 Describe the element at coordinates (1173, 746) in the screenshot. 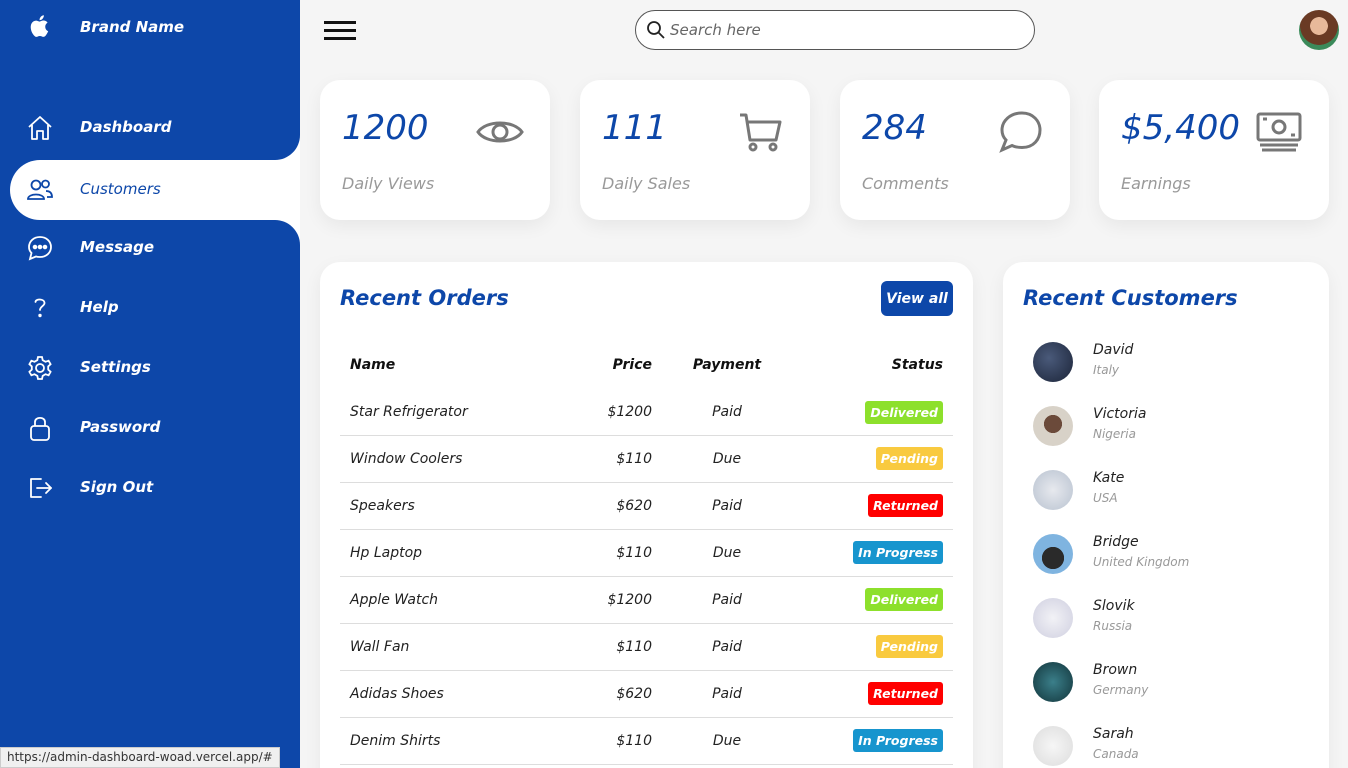

I see `list-item: Sarah Canada` at that location.